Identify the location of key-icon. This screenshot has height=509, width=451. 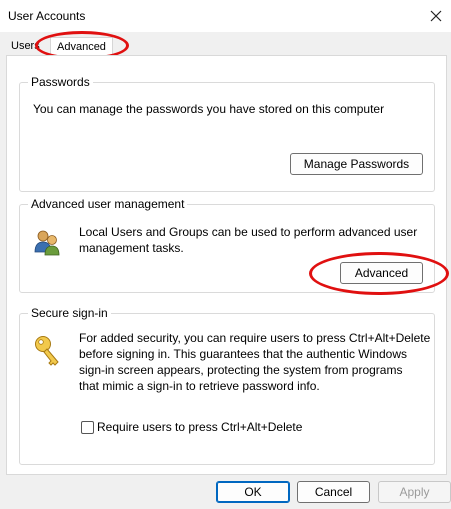
(47, 352).